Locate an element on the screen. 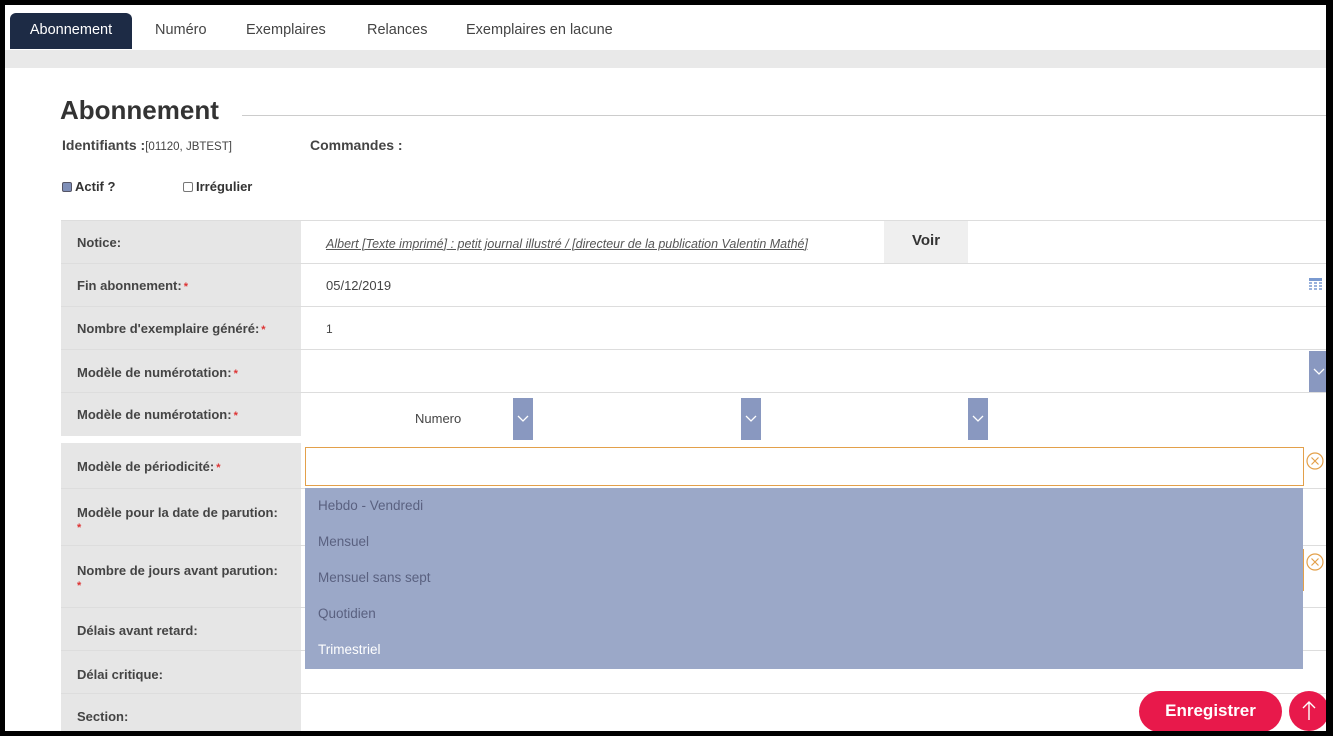 Image resolution: width=1333 pixels, height=736 pixels. irregulier-label: Irrégulier is located at coordinates (224, 186).